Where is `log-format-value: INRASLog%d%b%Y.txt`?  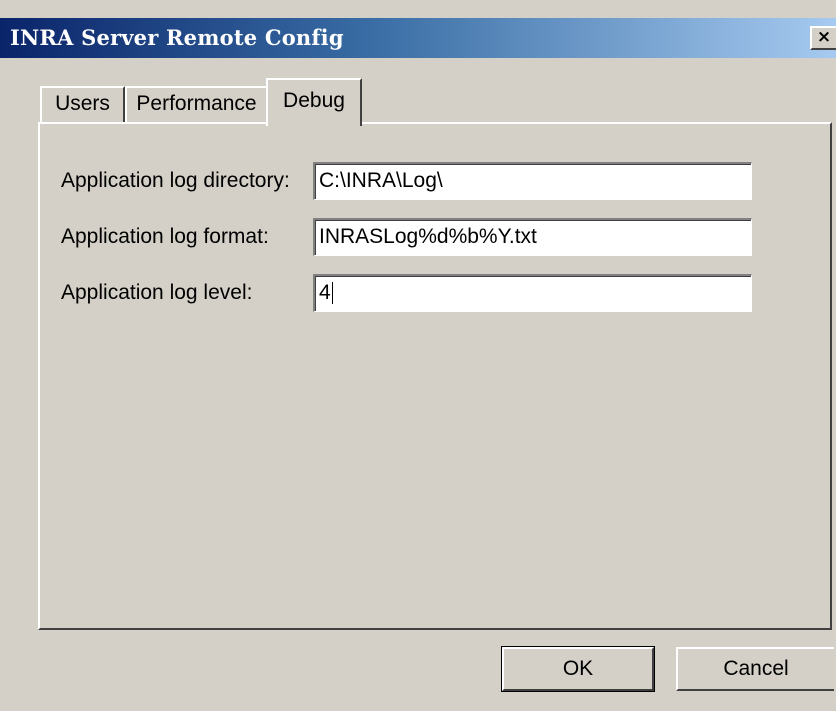
log-format-value: INRASLog%d%b%Y.txt is located at coordinates (428, 236).